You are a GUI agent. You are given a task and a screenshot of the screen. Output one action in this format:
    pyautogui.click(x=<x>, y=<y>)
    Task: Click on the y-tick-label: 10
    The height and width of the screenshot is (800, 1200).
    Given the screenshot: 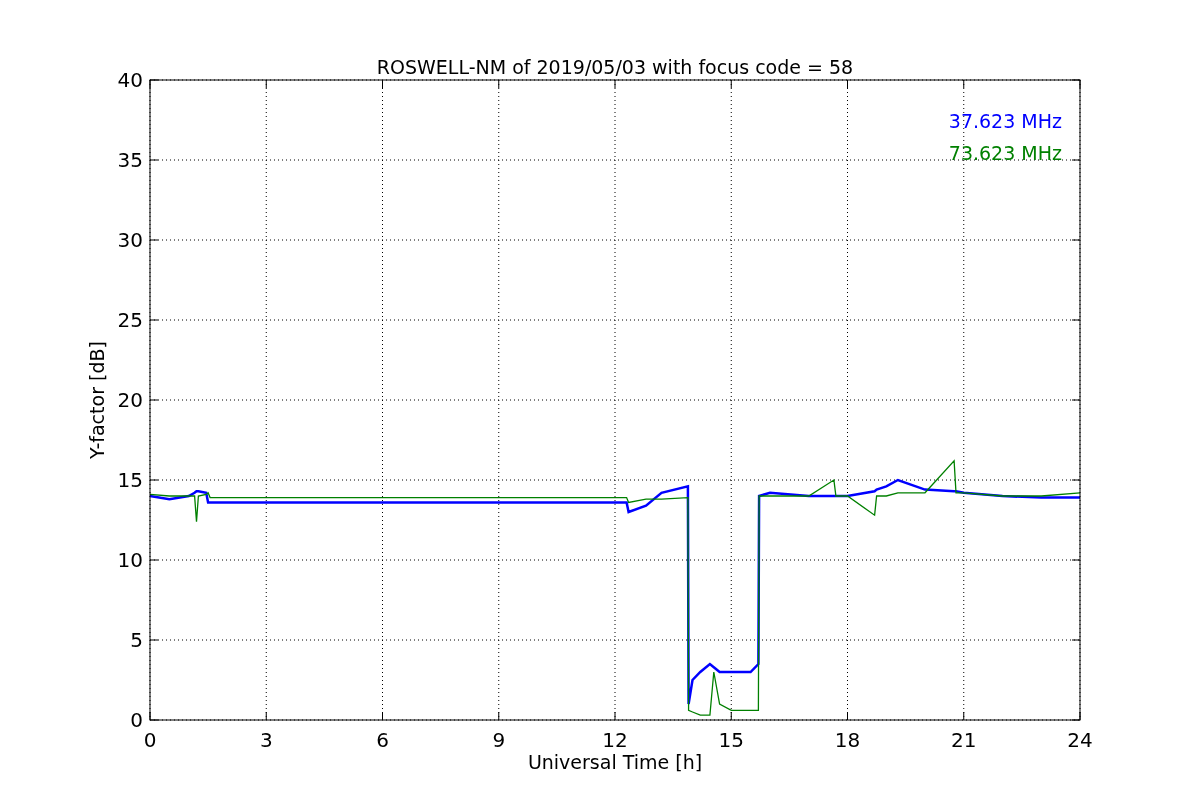 What is the action you would take?
    pyautogui.click(x=130, y=560)
    